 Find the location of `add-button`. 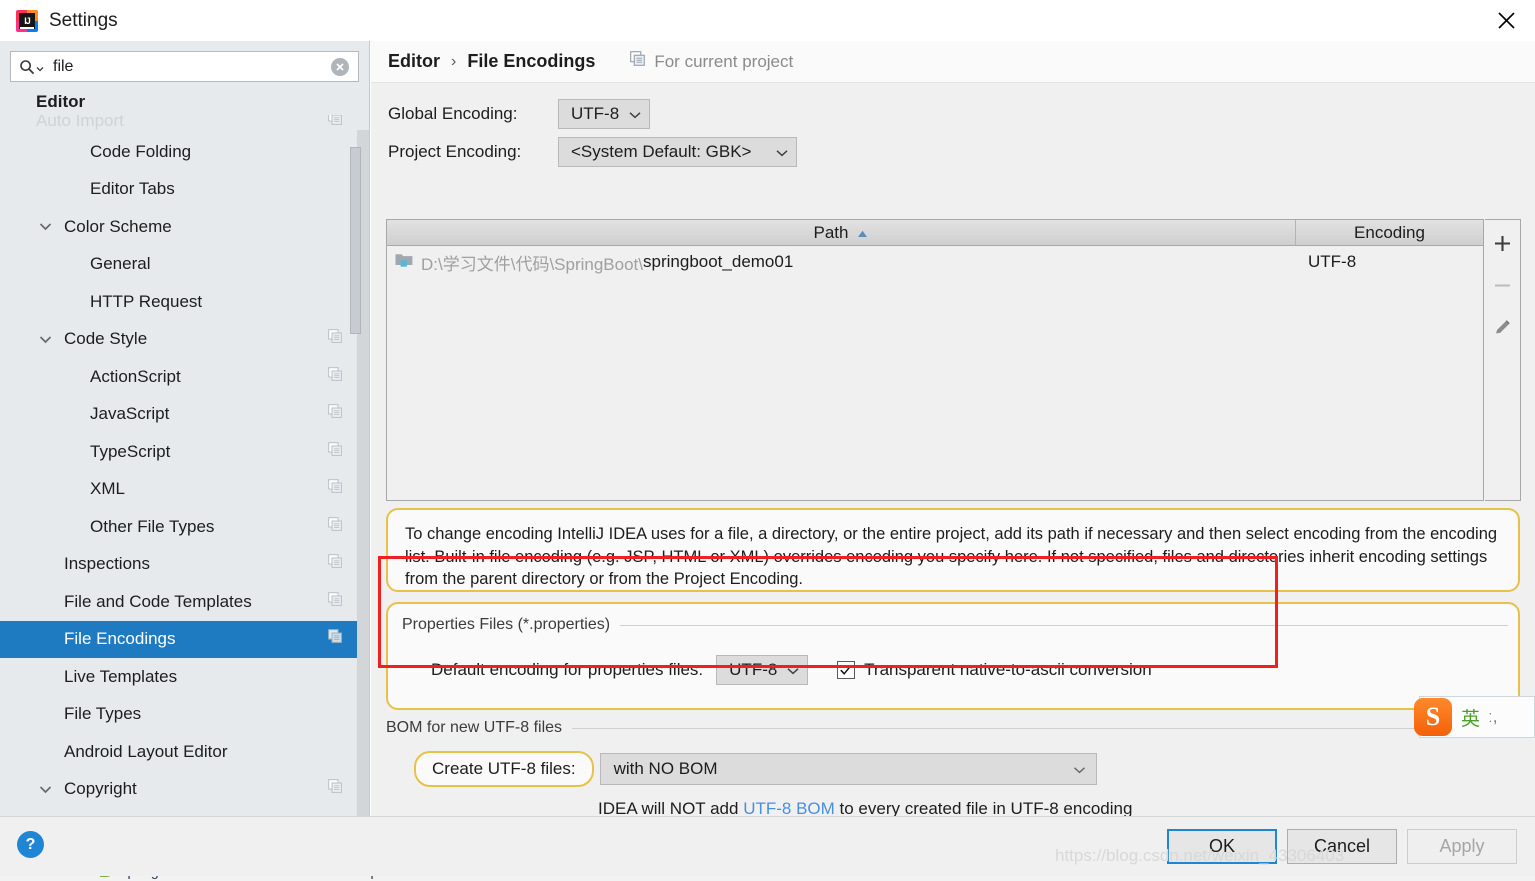

add-button is located at coordinates (1503, 243).